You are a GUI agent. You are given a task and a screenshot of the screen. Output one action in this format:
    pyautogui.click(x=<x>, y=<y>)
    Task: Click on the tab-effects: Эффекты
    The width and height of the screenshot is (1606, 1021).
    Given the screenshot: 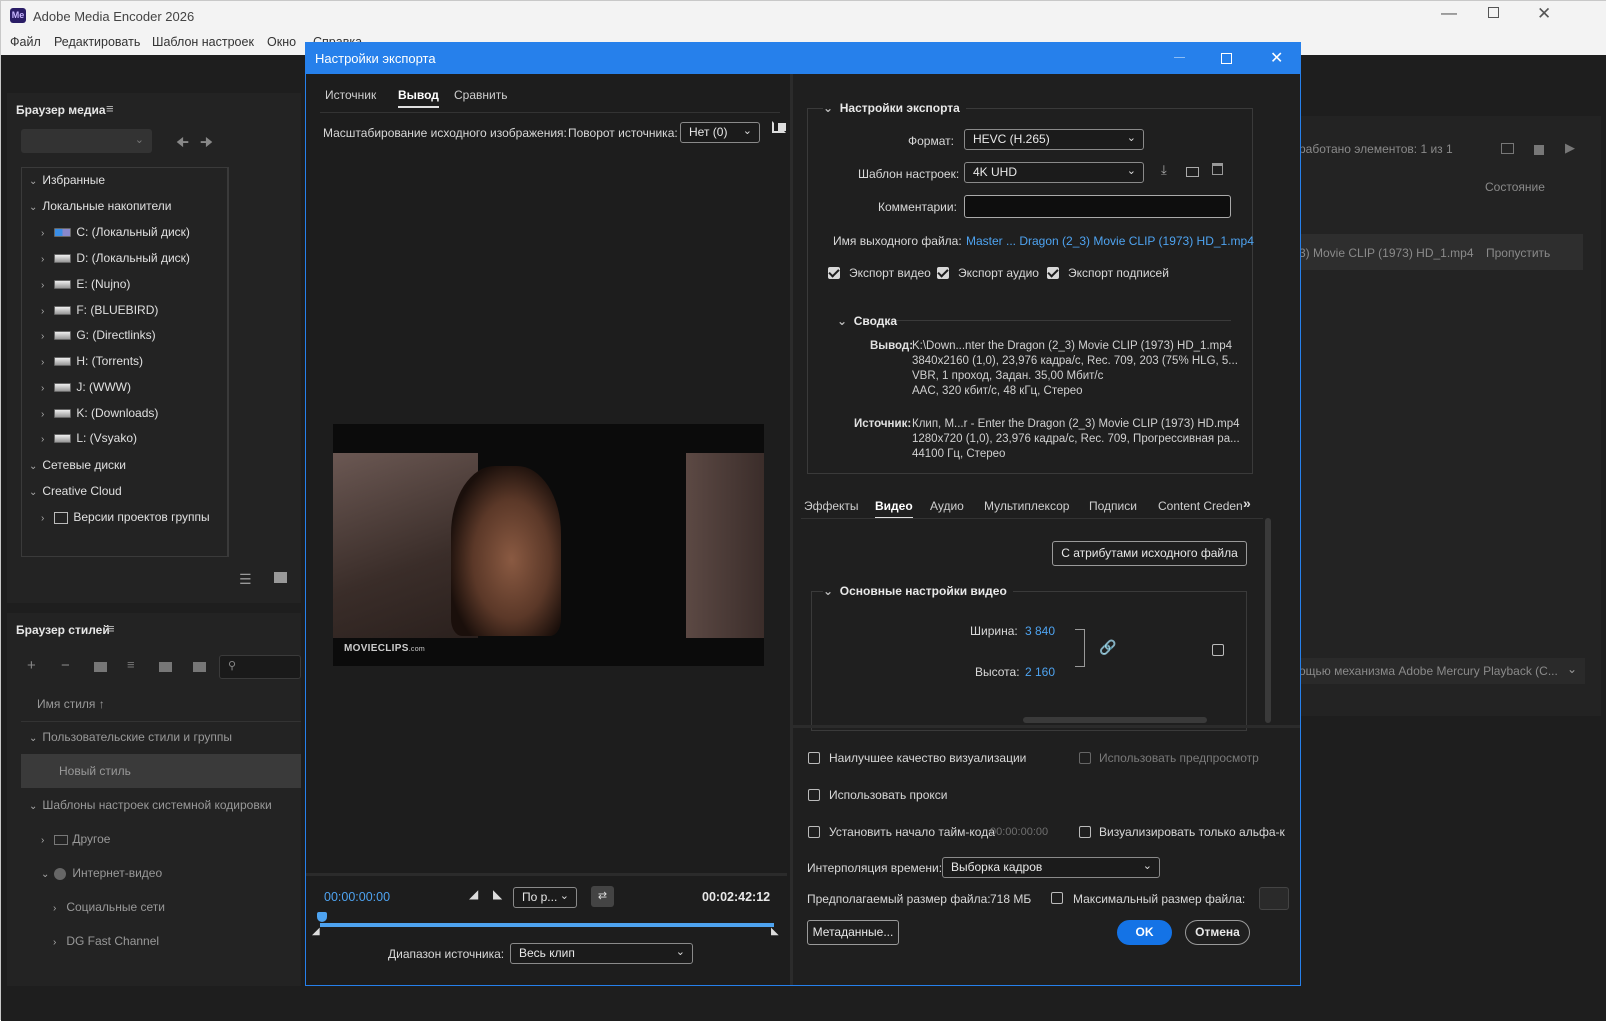 What is the action you would take?
    pyautogui.click(x=831, y=506)
    